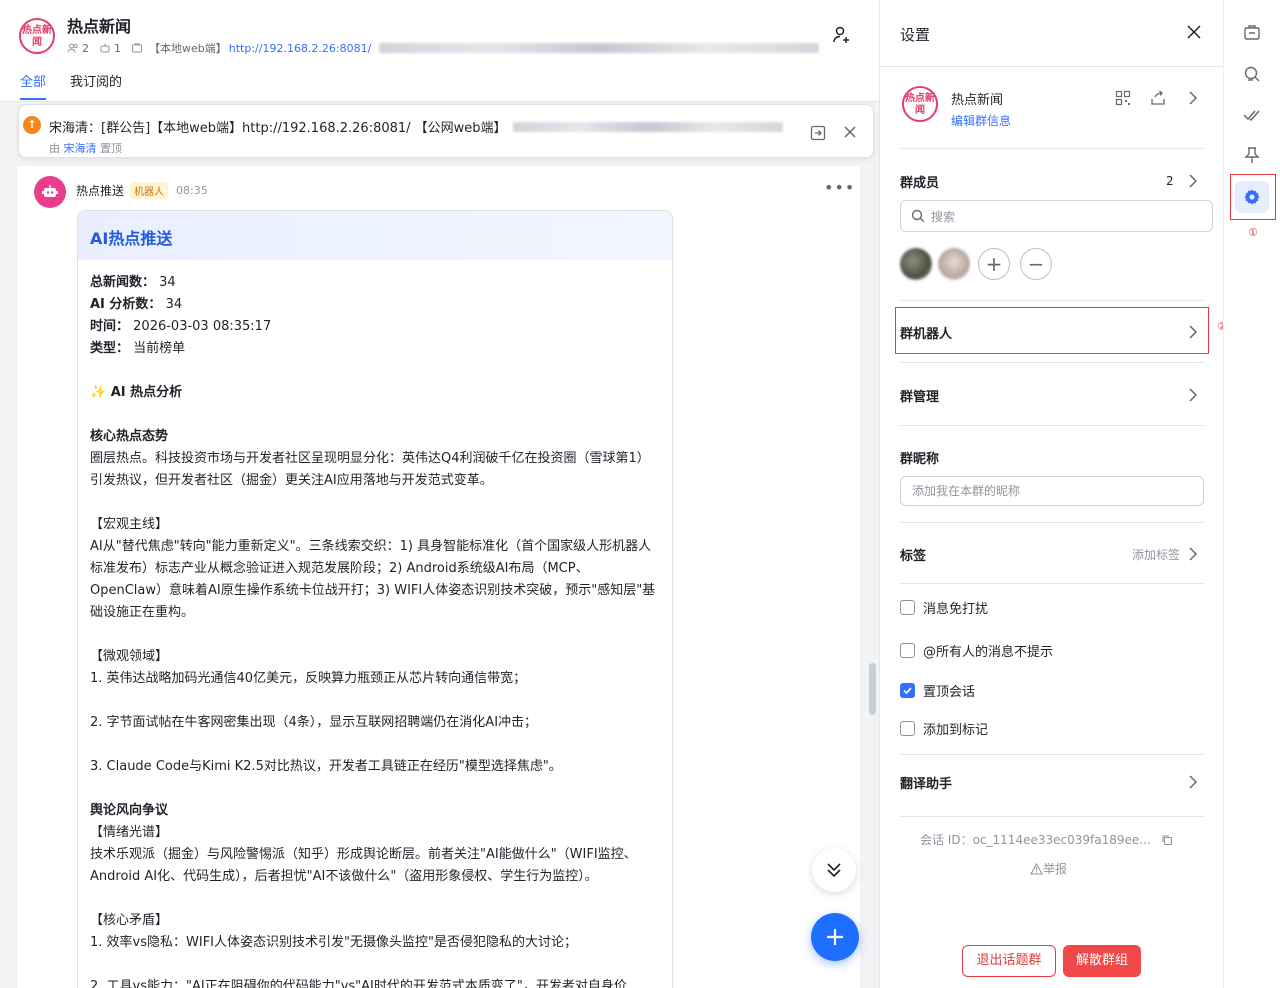 The width and height of the screenshot is (1280, 988). What do you see at coordinates (80, 148) in the screenshot?
I see `pinned-by-user: 宋海清` at bounding box center [80, 148].